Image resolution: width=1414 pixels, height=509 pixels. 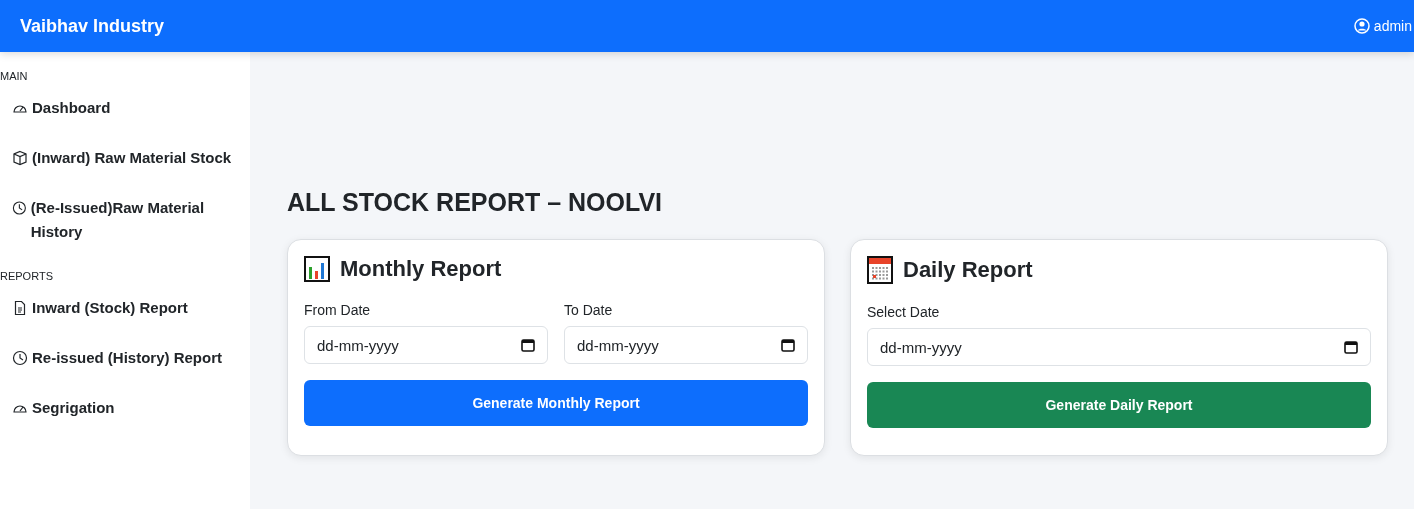 I want to click on card-title: Daily Report, so click(x=968, y=270).